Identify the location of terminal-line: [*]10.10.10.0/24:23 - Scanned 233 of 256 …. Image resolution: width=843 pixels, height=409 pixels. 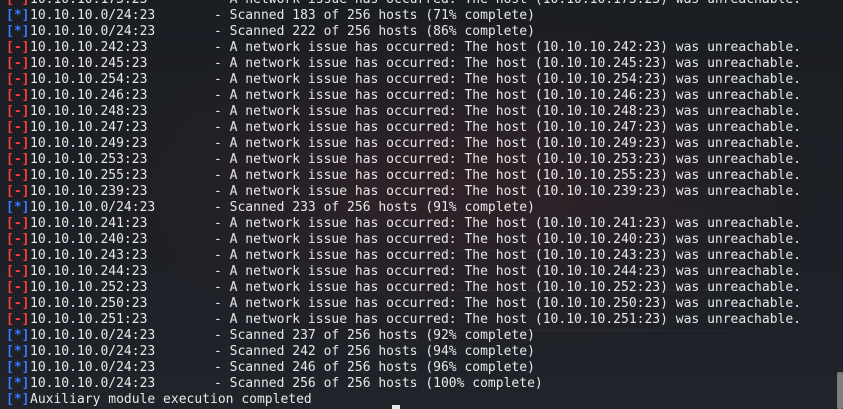
(418, 208).